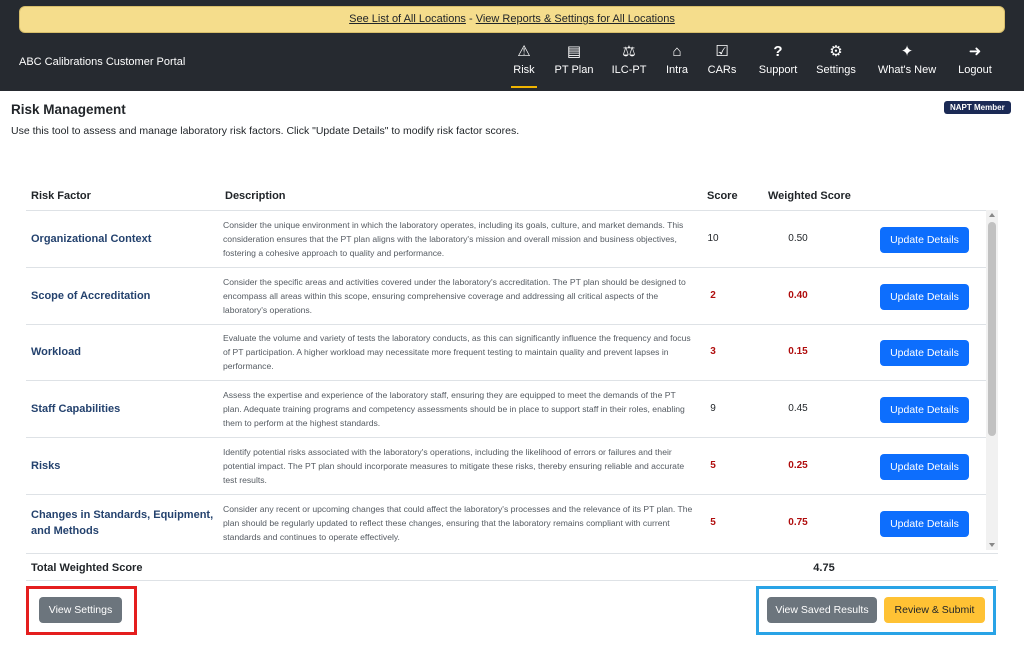 This screenshot has height=653, width=1024. Describe the element at coordinates (255, 196) in the screenshot. I see `header-description: Description` at that location.